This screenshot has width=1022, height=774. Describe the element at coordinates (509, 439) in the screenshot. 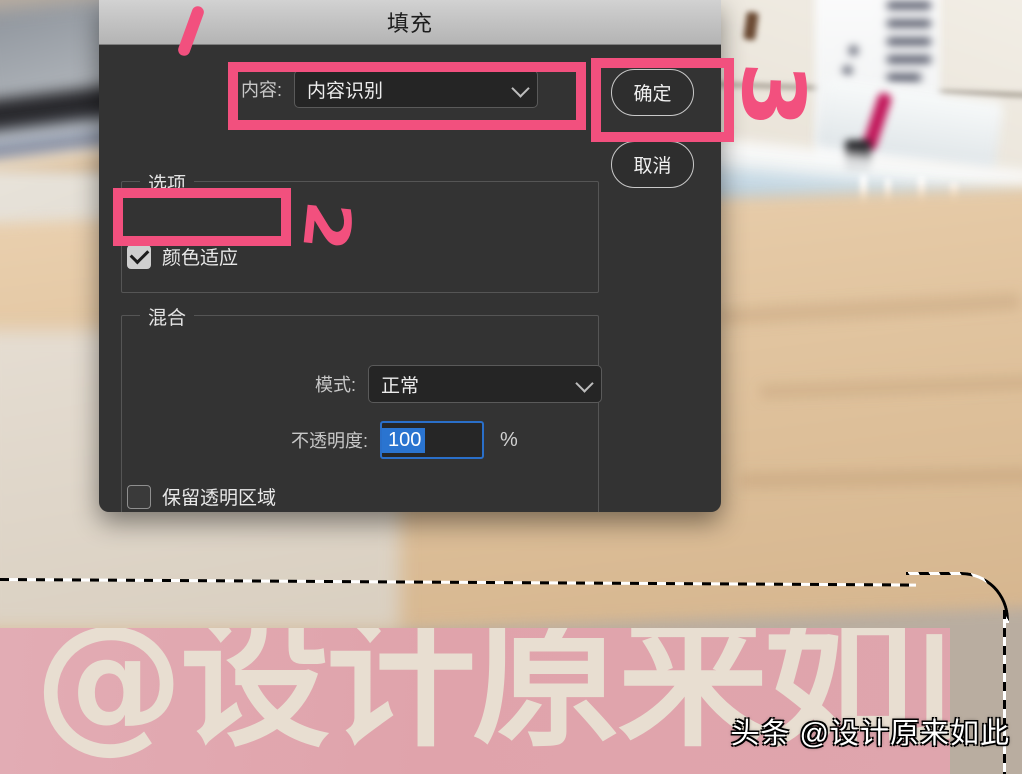

I see `opacity-unit: %` at that location.